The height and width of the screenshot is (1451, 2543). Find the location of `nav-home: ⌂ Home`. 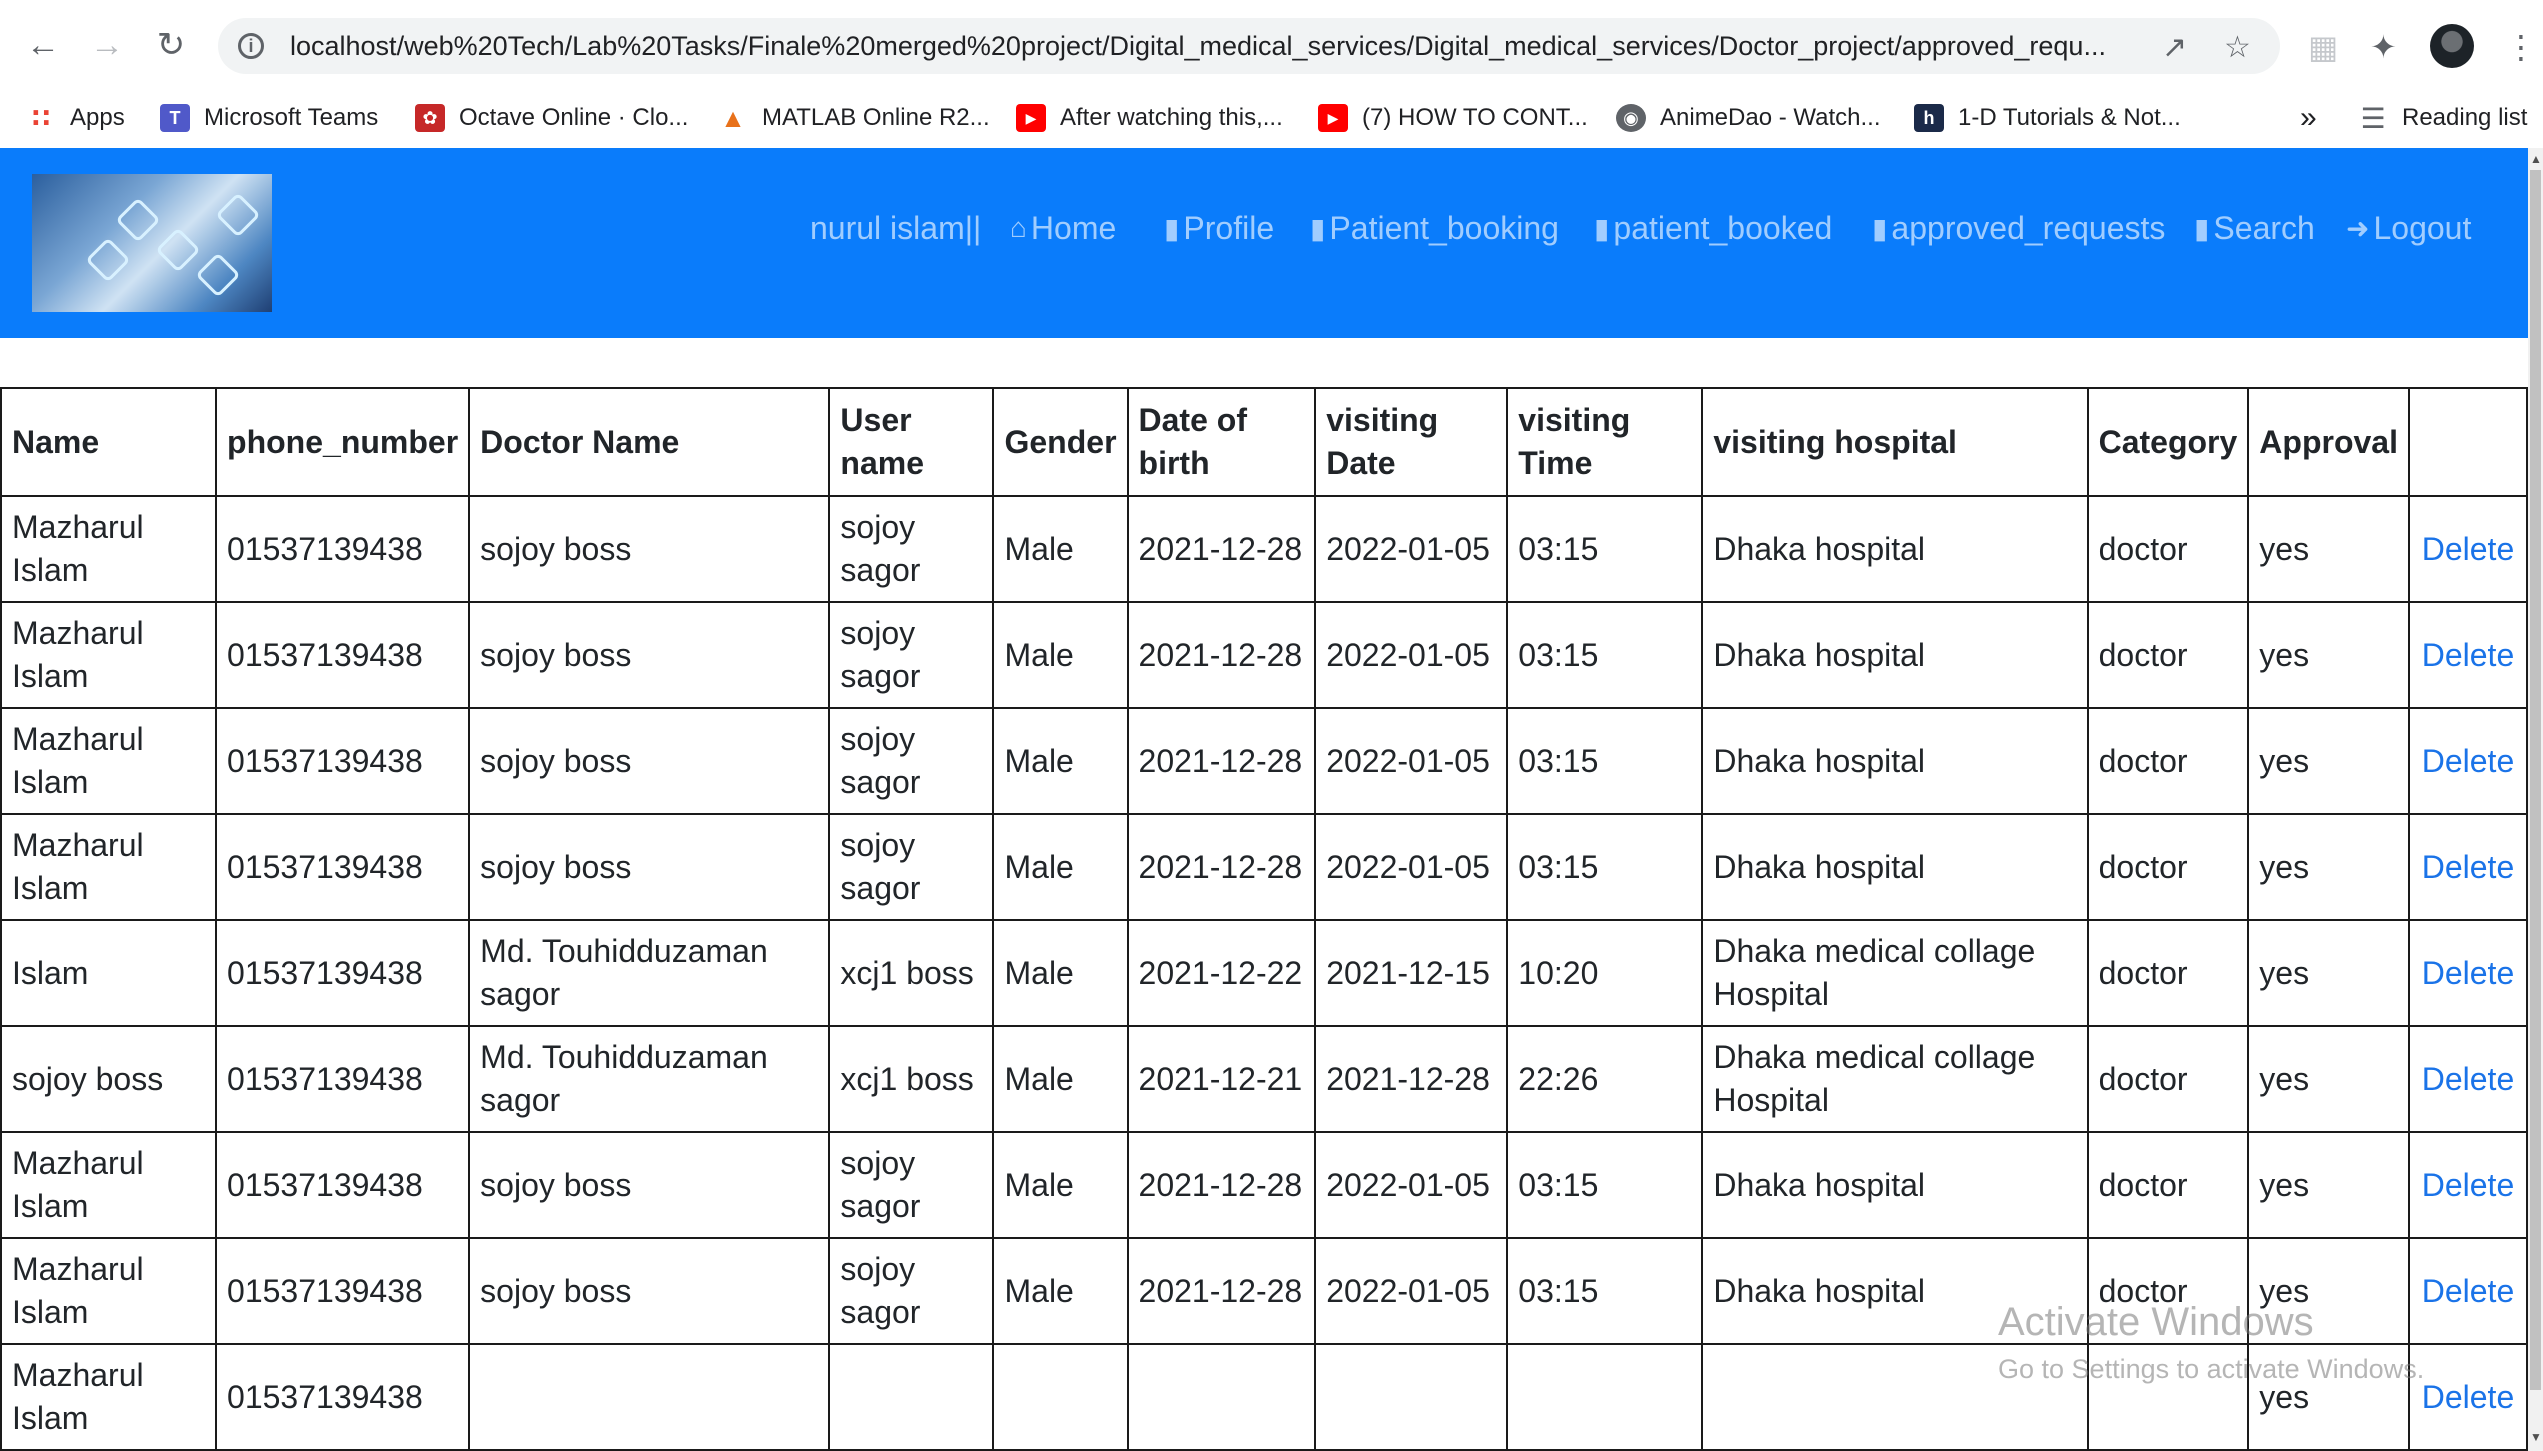

nav-home: ⌂ Home is located at coordinates (1063, 228).